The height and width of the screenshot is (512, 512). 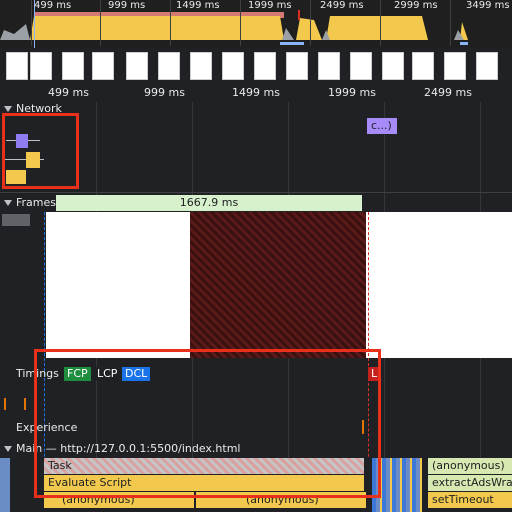 What do you see at coordinates (470, 483) in the screenshot?
I see `extract-ads-block: extractAdsWrap` at bounding box center [470, 483].